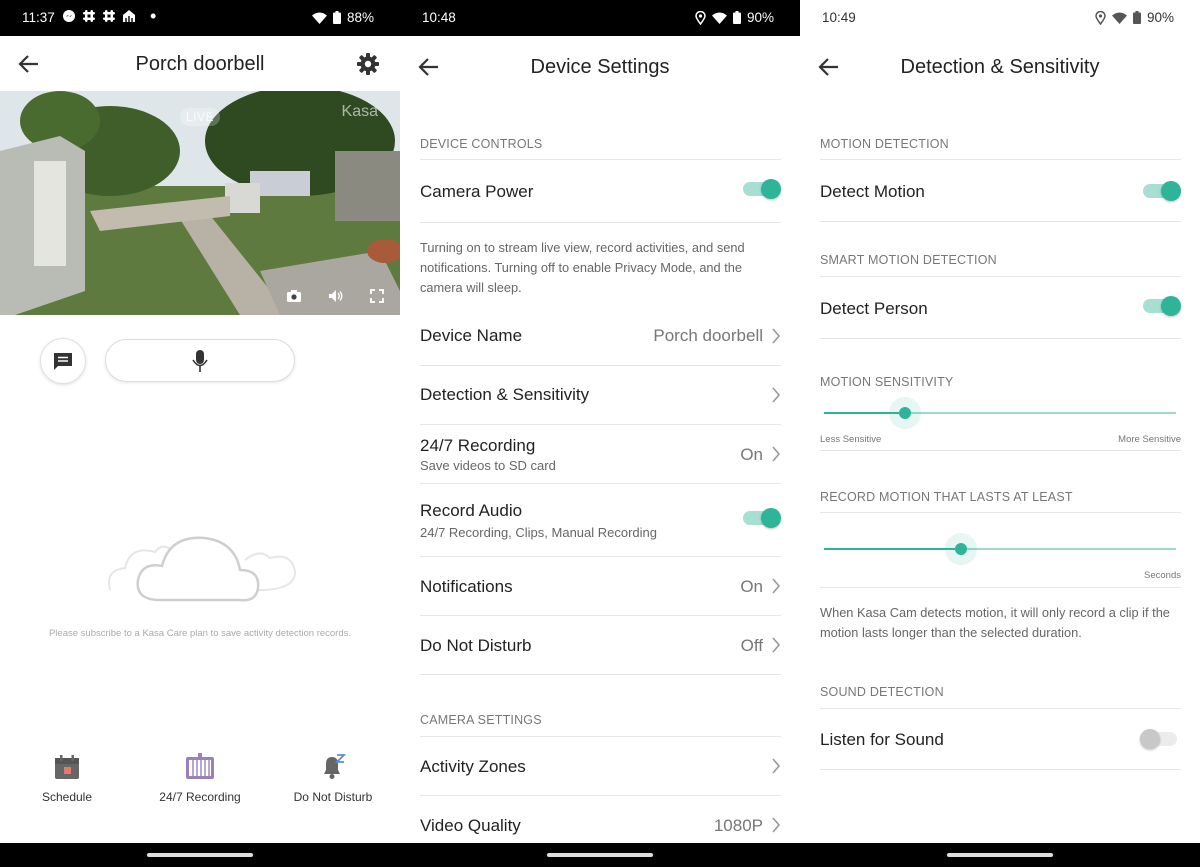 This screenshot has width=1200, height=867. Describe the element at coordinates (481, 720) in the screenshot. I see `section-camera-settings: CAMERA SETTINGS` at that location.